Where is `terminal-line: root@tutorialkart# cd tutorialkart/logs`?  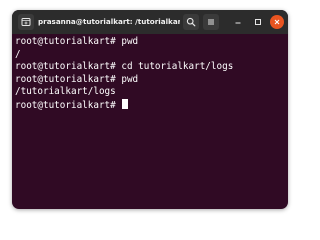 terminal-line: root@tutorialkart# cd tutorialkart/logs is located at coordinates (124, 66).